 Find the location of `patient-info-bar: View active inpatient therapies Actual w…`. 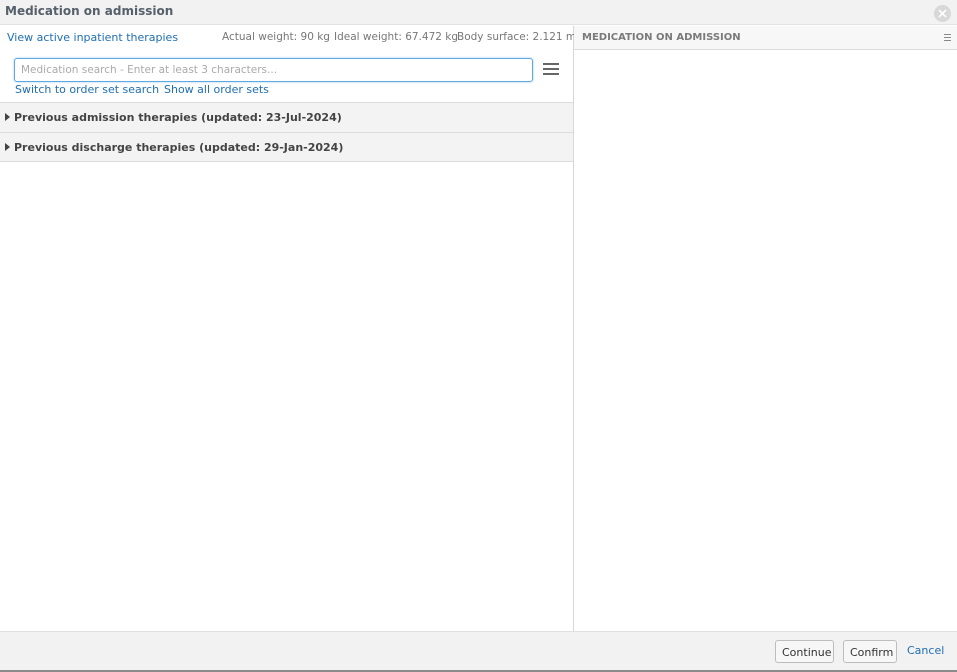

patient-info-bar: View active inpatient therapies Actual w… is located at coordinates (291, 38).